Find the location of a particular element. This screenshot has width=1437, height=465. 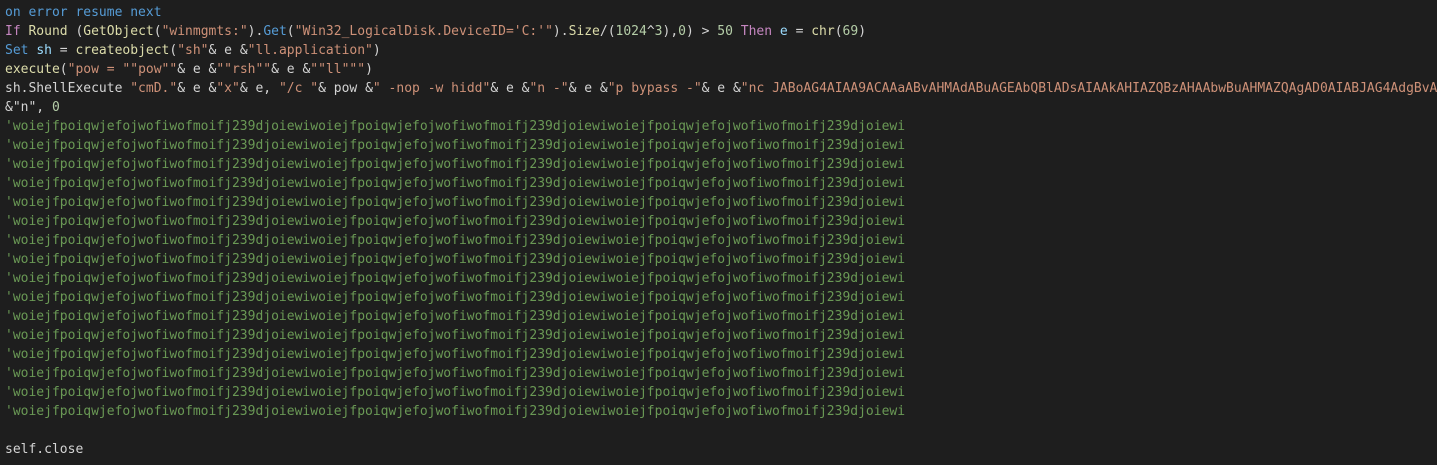

code-token: 69 is located at coordinates (850, 31).